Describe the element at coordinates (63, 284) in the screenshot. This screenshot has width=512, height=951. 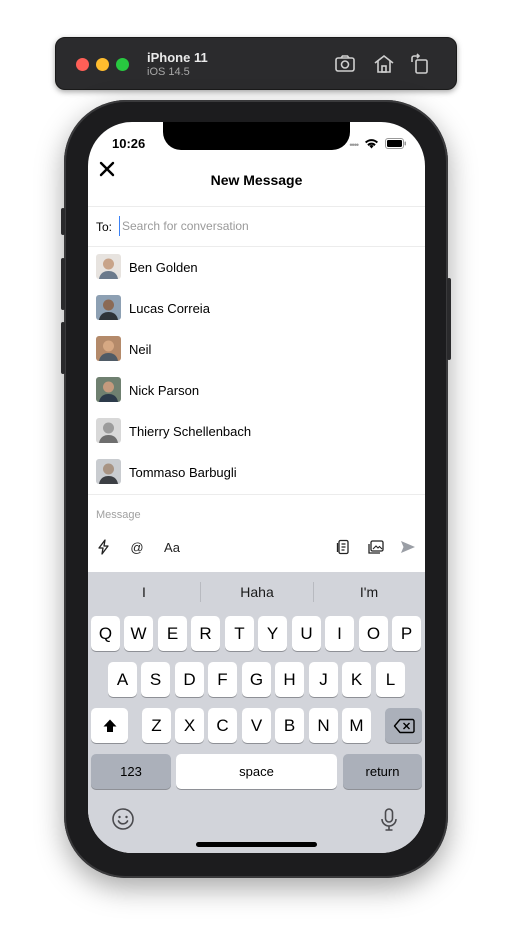
I see `volume-up-button` at that location.